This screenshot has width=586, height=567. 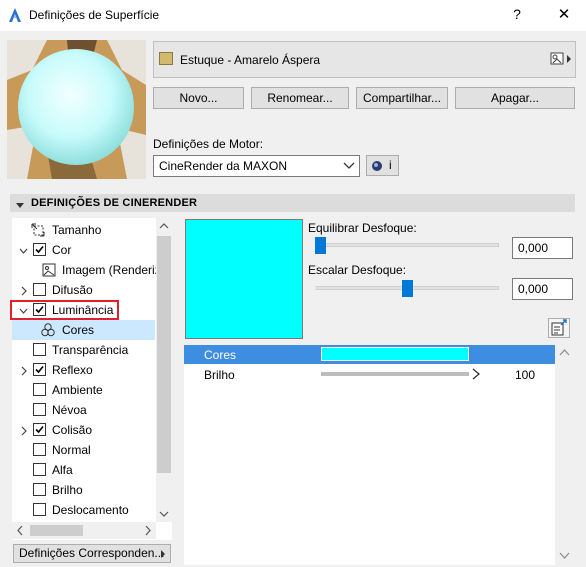 I want to click on channel-colors-label: Cores, so click(x=220, y=355).